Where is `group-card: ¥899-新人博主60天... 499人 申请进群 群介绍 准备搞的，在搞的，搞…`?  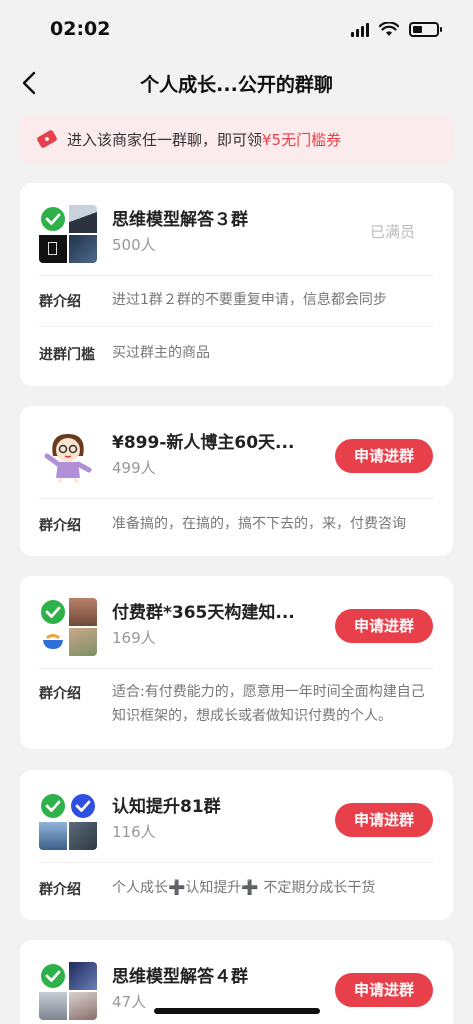
group-card: ¥899-新人博主60天... 499人 申请进群 群介绍 准备搞的，在搞的，搞… is located at coordinates (236, 481).